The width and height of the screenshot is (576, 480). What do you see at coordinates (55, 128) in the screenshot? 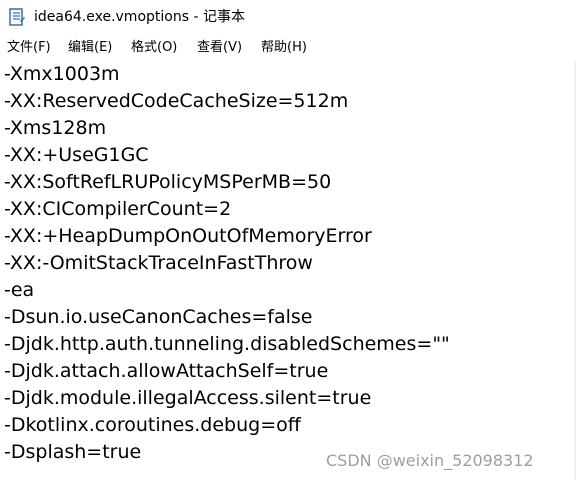
I see `editor-line: -Xms128m` at bounding box center [55, 128].